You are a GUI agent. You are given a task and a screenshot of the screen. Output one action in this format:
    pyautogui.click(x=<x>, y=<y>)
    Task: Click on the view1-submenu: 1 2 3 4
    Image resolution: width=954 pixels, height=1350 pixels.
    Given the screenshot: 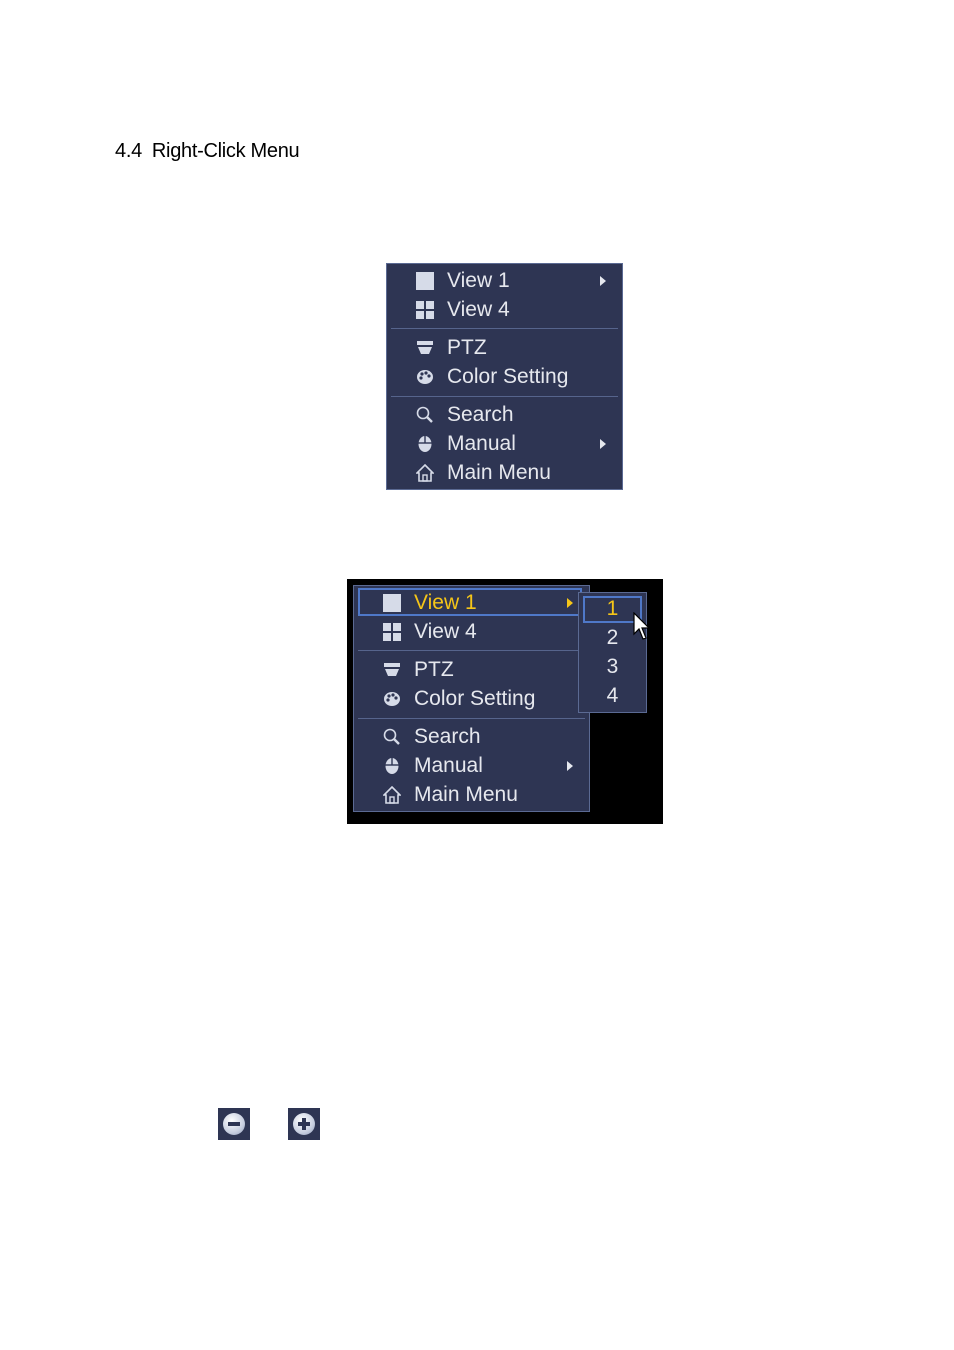 What is the action you would take?
    pyautogui.click(x=612, y=652)
    